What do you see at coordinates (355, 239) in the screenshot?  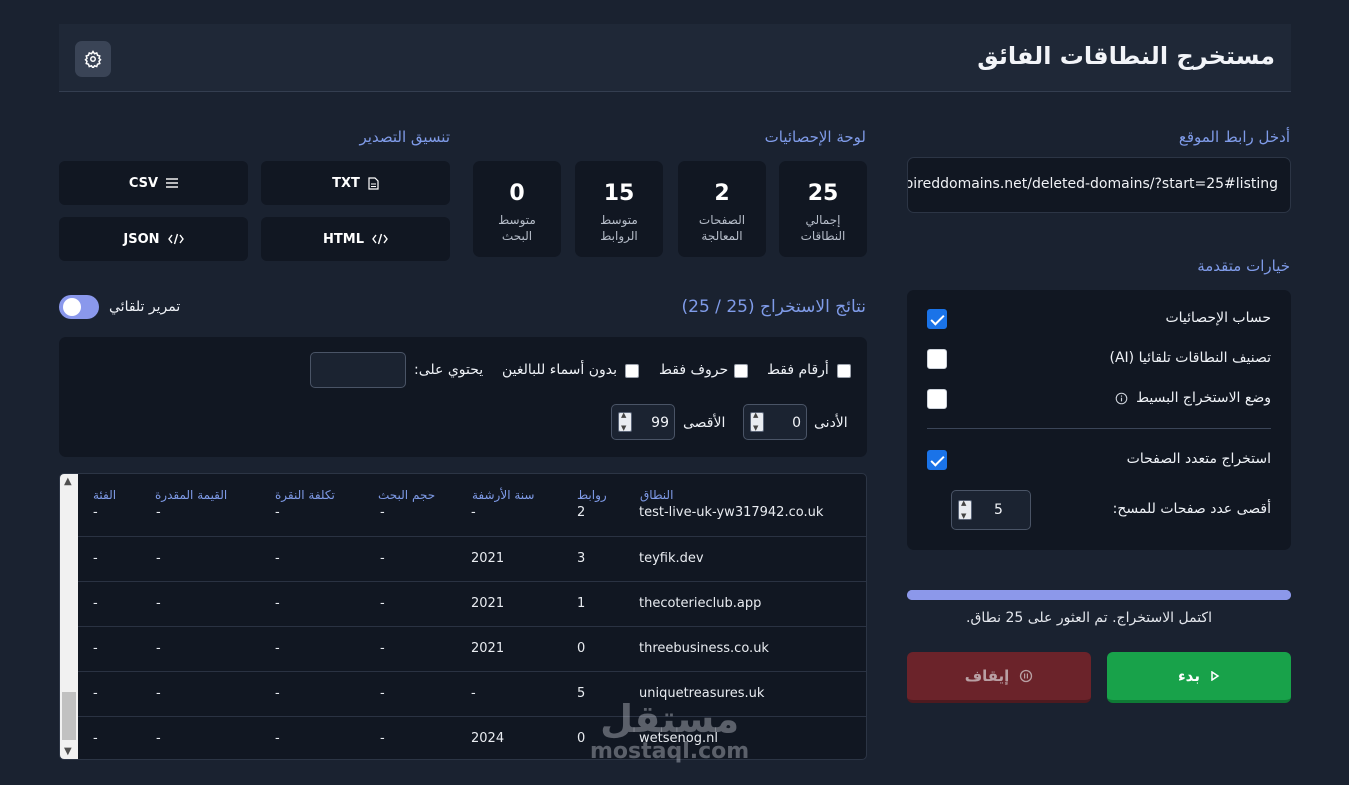 I see `export-html-button: HTML` at bounding box center [355, 239].